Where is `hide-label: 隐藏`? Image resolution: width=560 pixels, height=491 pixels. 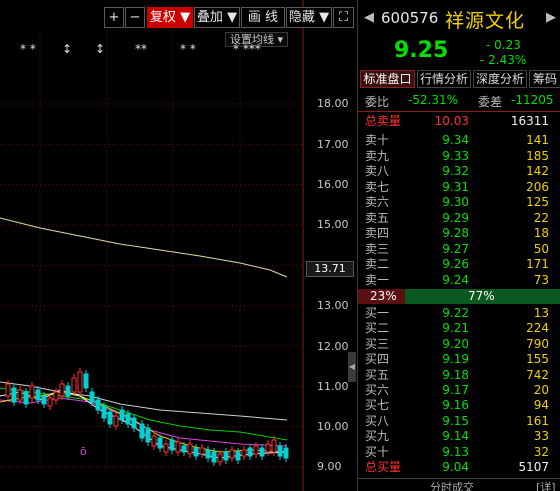 hide-label: 隐藏 is located at coordinates (301, 17).